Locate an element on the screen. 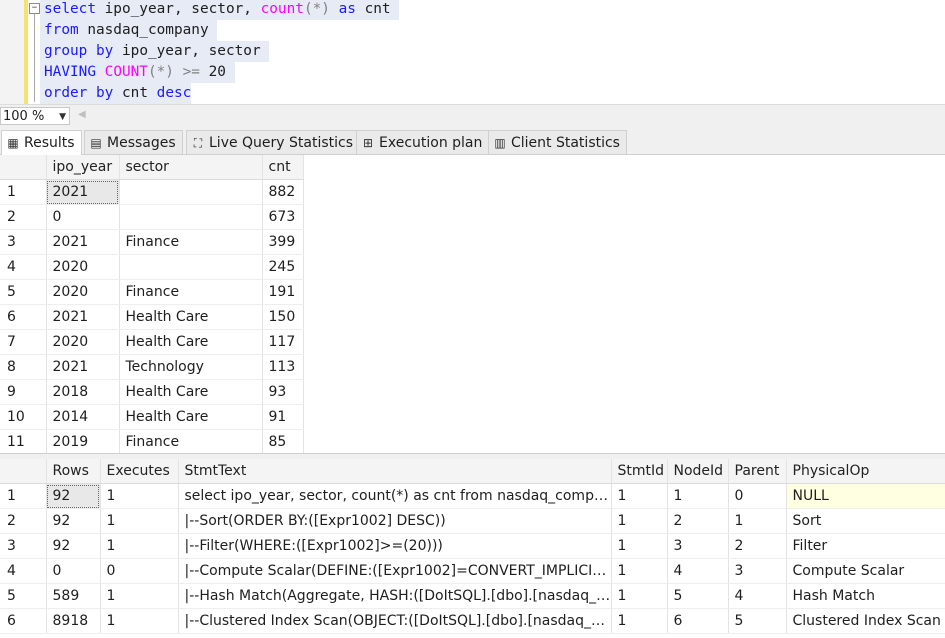 This screenshot has height=638, width=945. grid-cell: 3 is located at coordinates (757, 571).